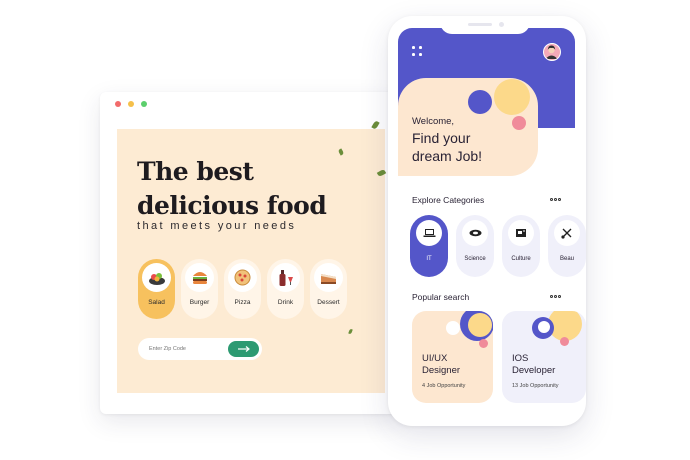 This screenshot has height=460, width=690. Describe the element at coordinates (131, 104) in the screenshot. I see `minimize-dot` at that location.